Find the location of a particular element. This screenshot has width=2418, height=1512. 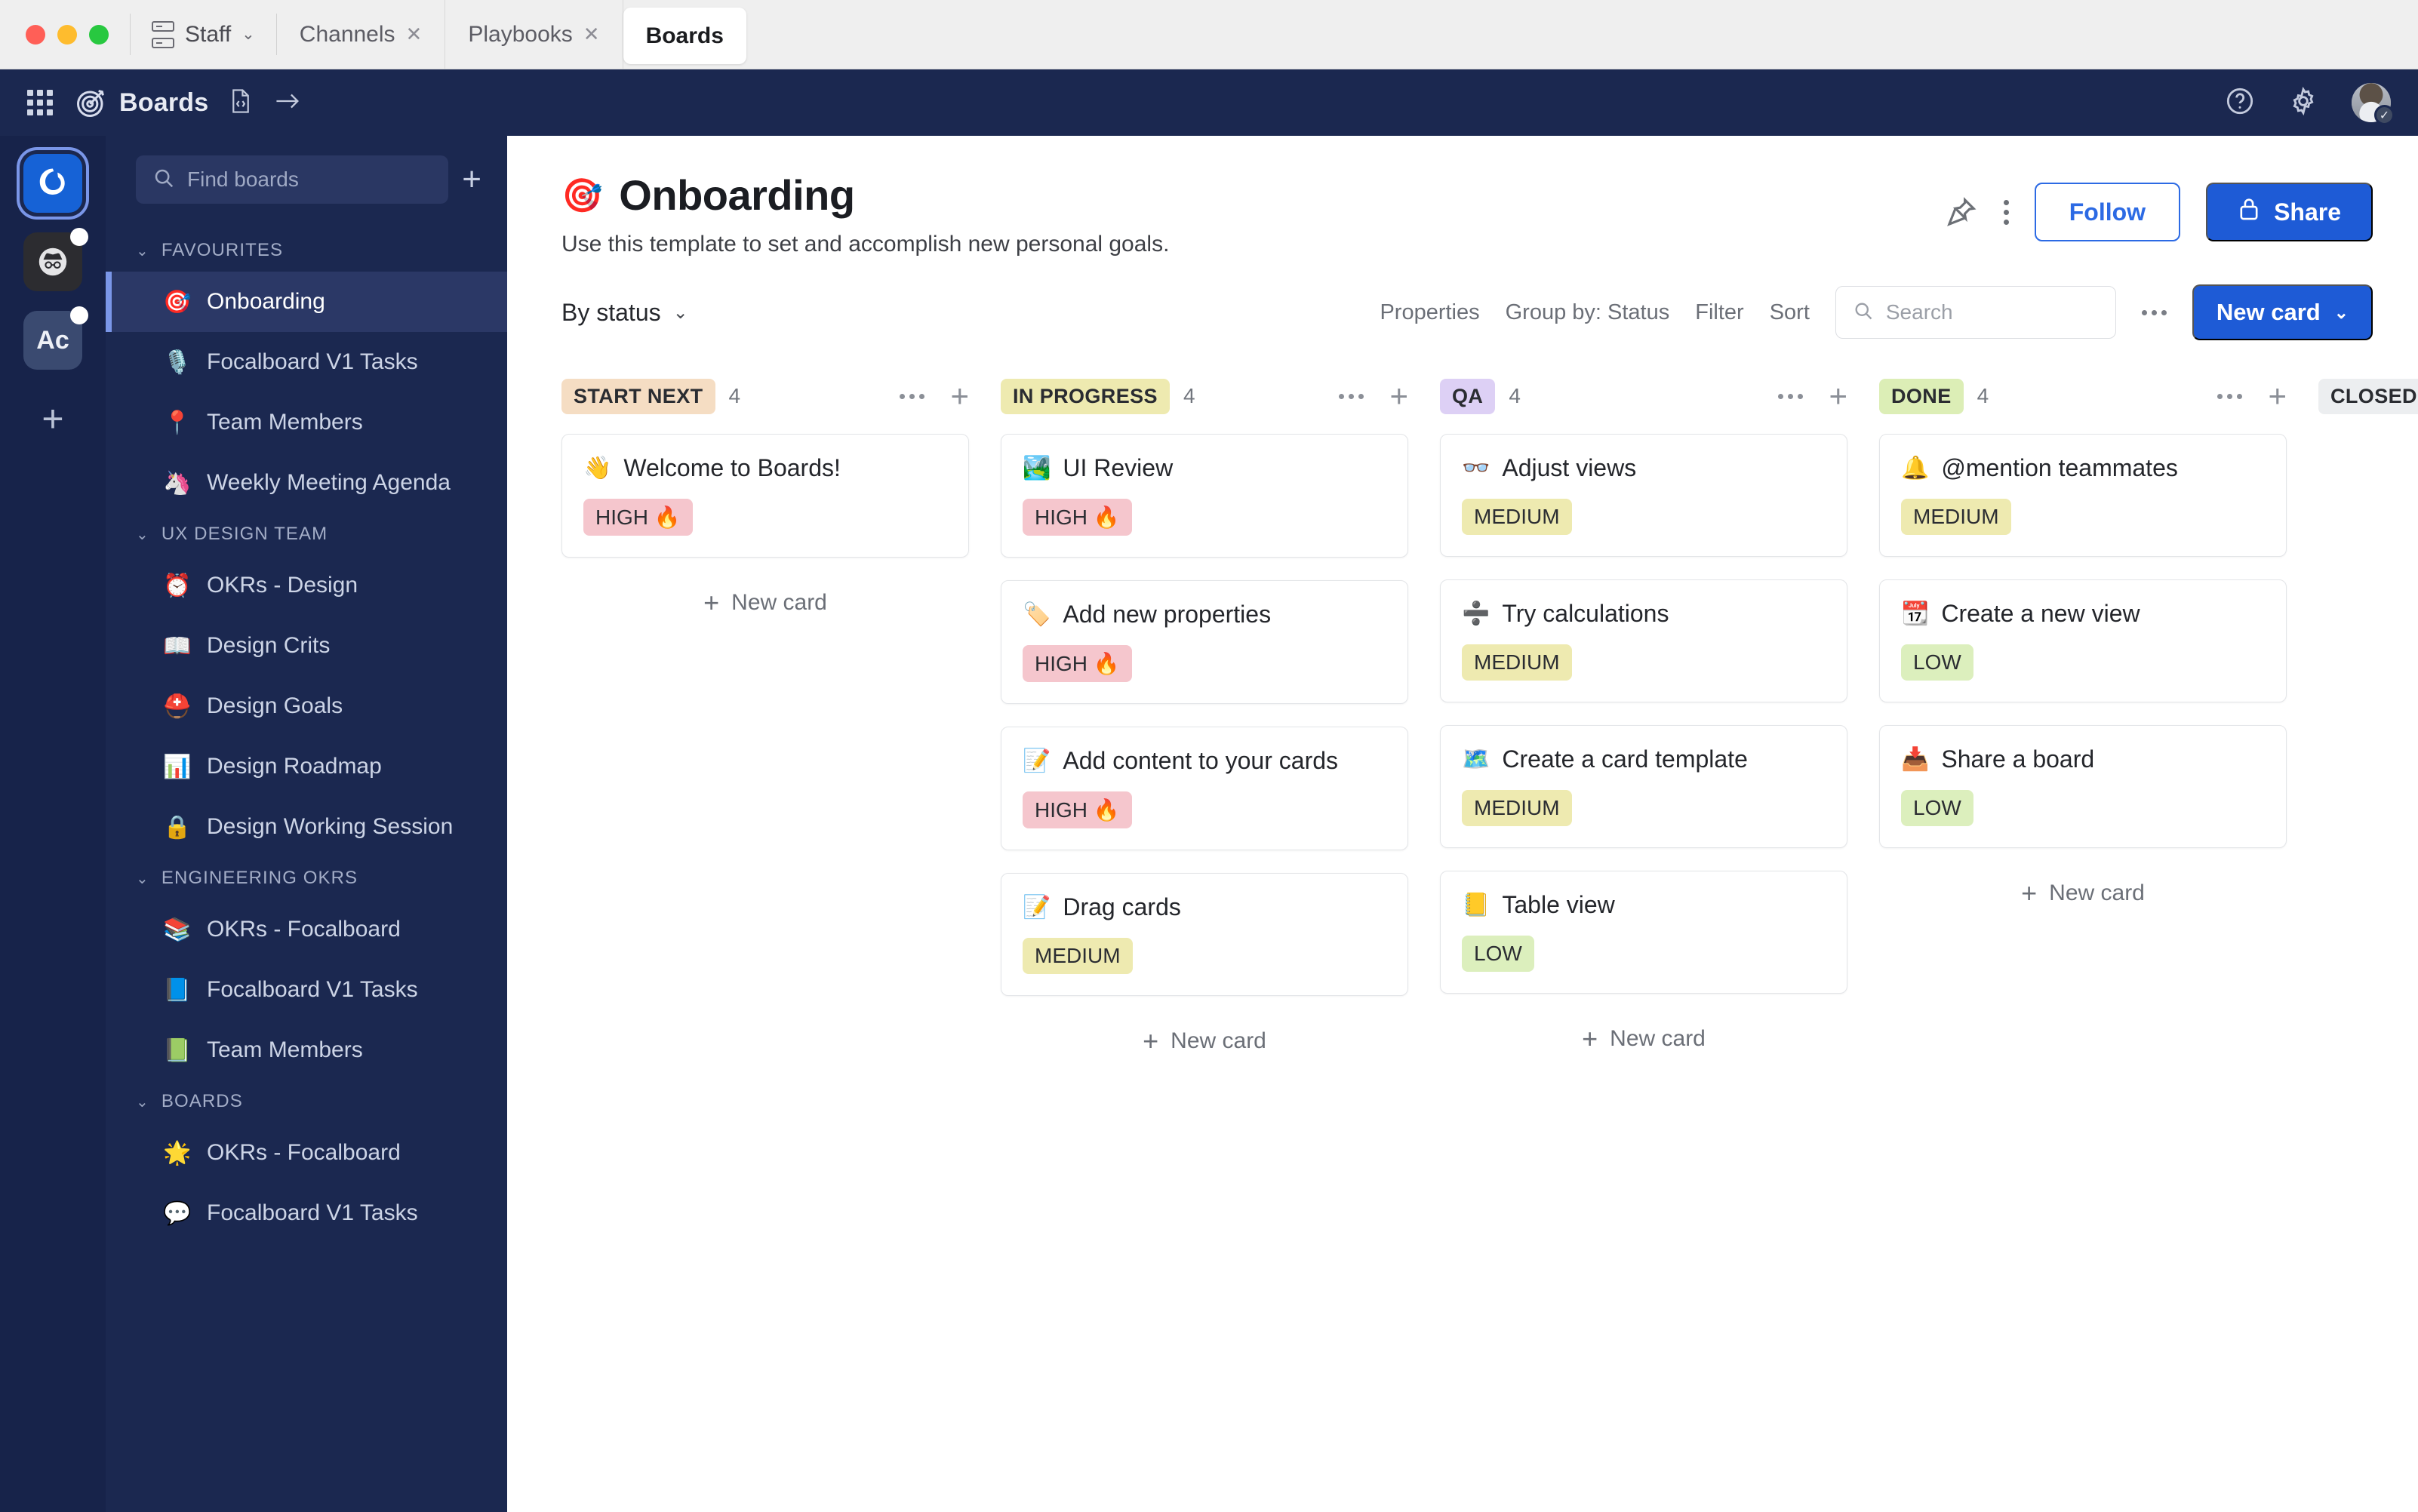

arrow-right-icon is located at coordinates (287, 103).